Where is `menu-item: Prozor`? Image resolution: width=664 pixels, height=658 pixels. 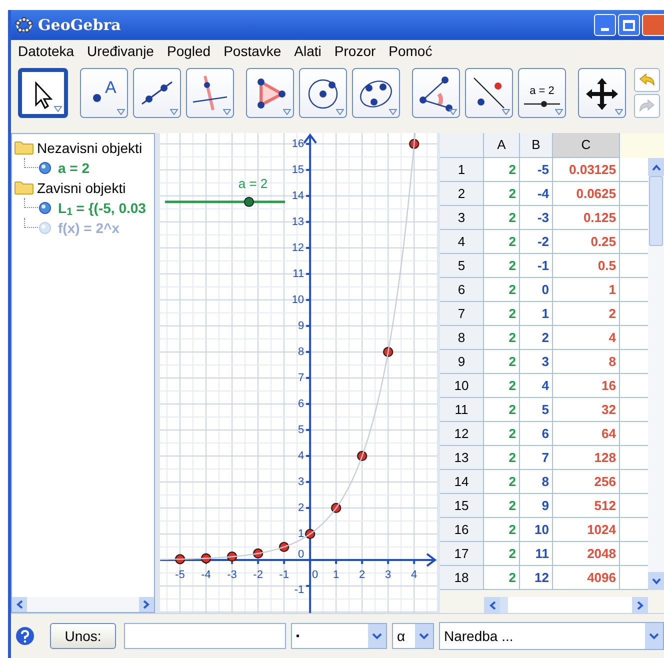
menu-item: Prozor is located at coordinates (355, 51).